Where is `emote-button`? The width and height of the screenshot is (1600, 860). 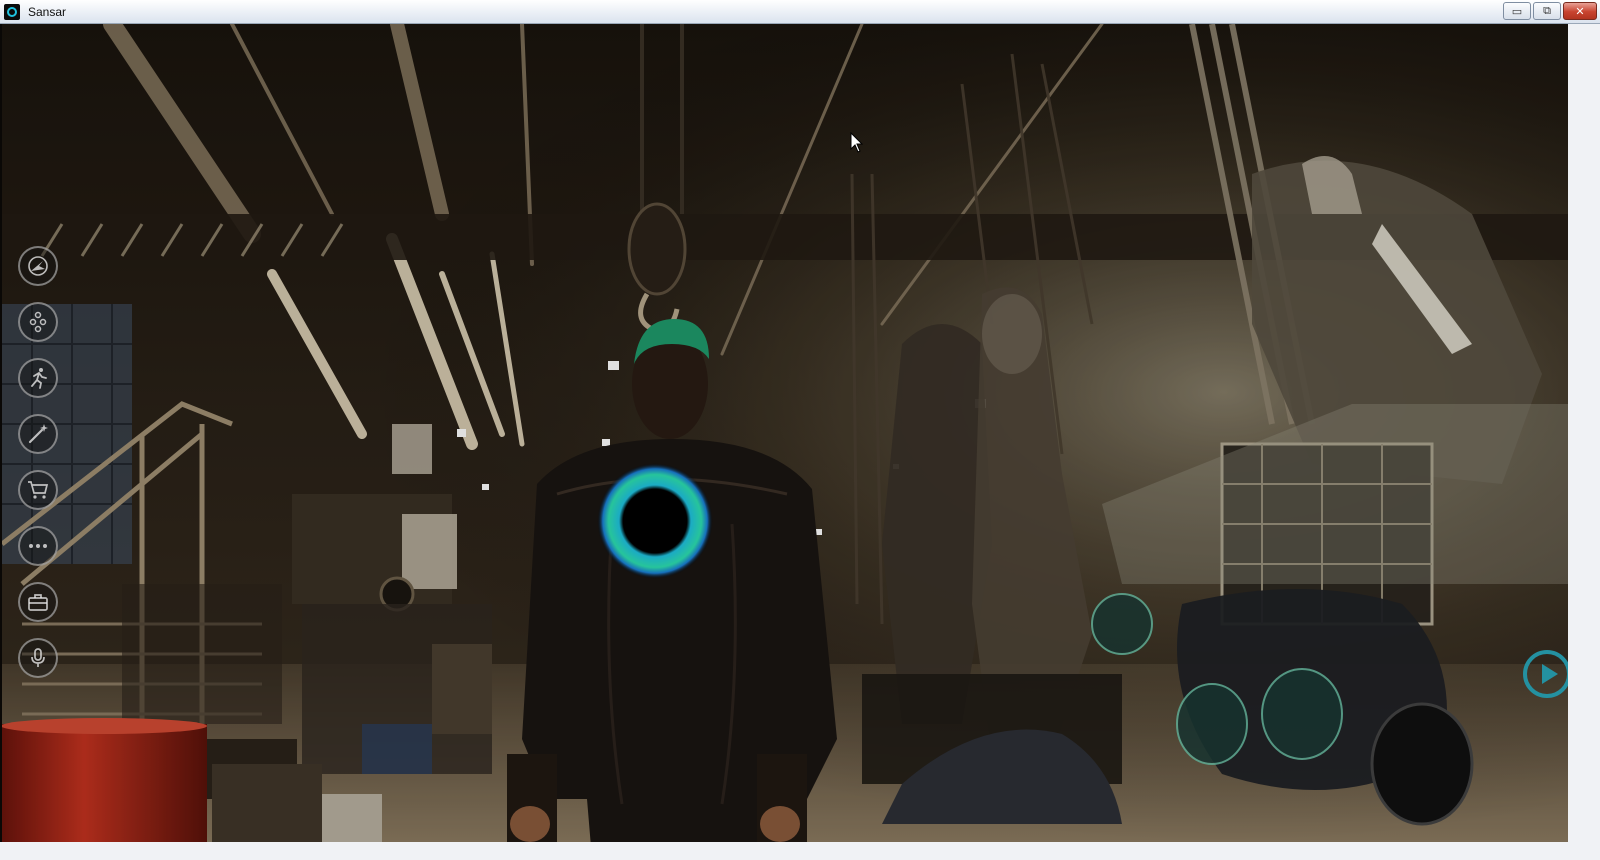 emote-button is located at coordinates (38, 378).